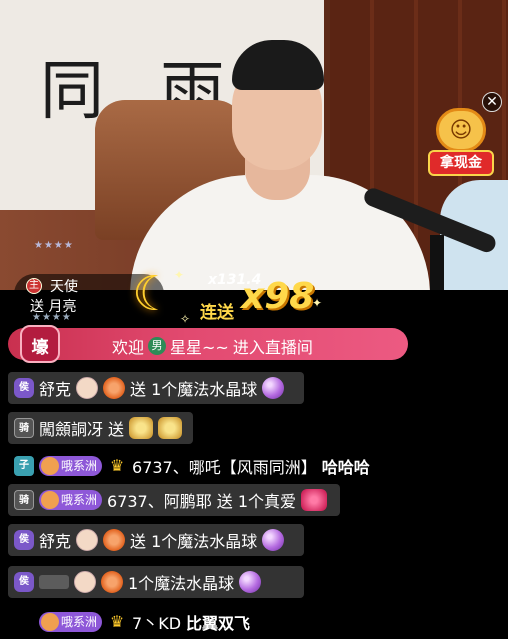 The height and width of the screenshot is (639, 508). Describe the element at coordinates (218, 623) in the screenshot. I see `chat-text: 比翼双飞` at that location.